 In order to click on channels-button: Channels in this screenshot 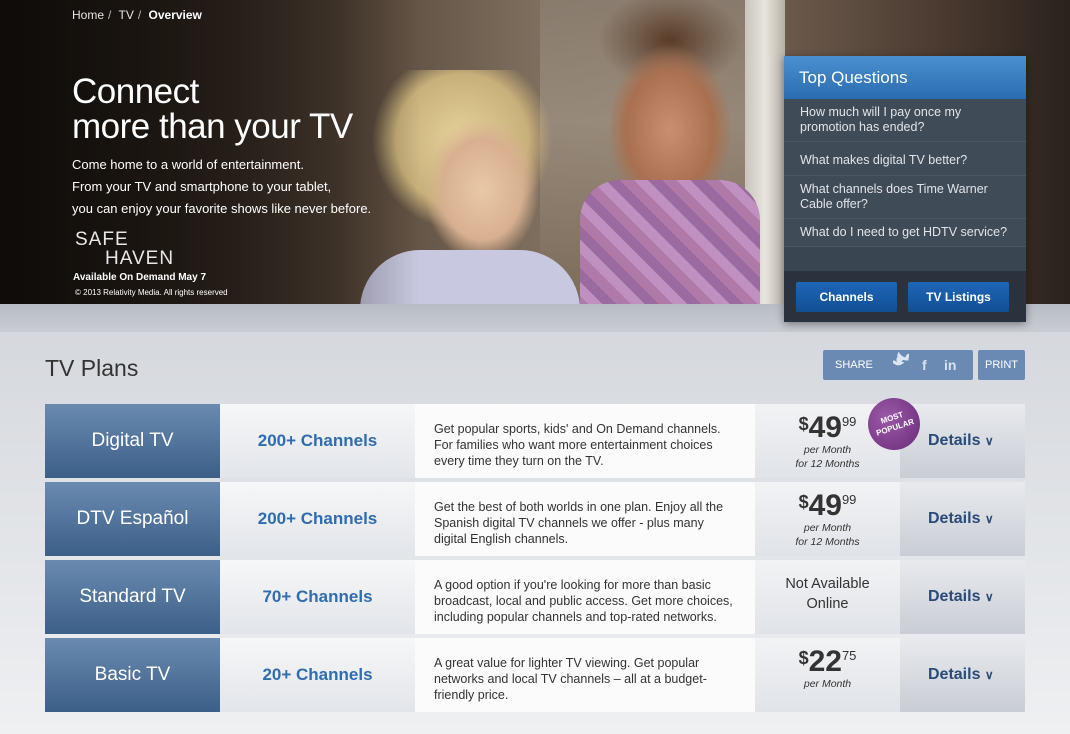, I will do `click(846, 297)`.